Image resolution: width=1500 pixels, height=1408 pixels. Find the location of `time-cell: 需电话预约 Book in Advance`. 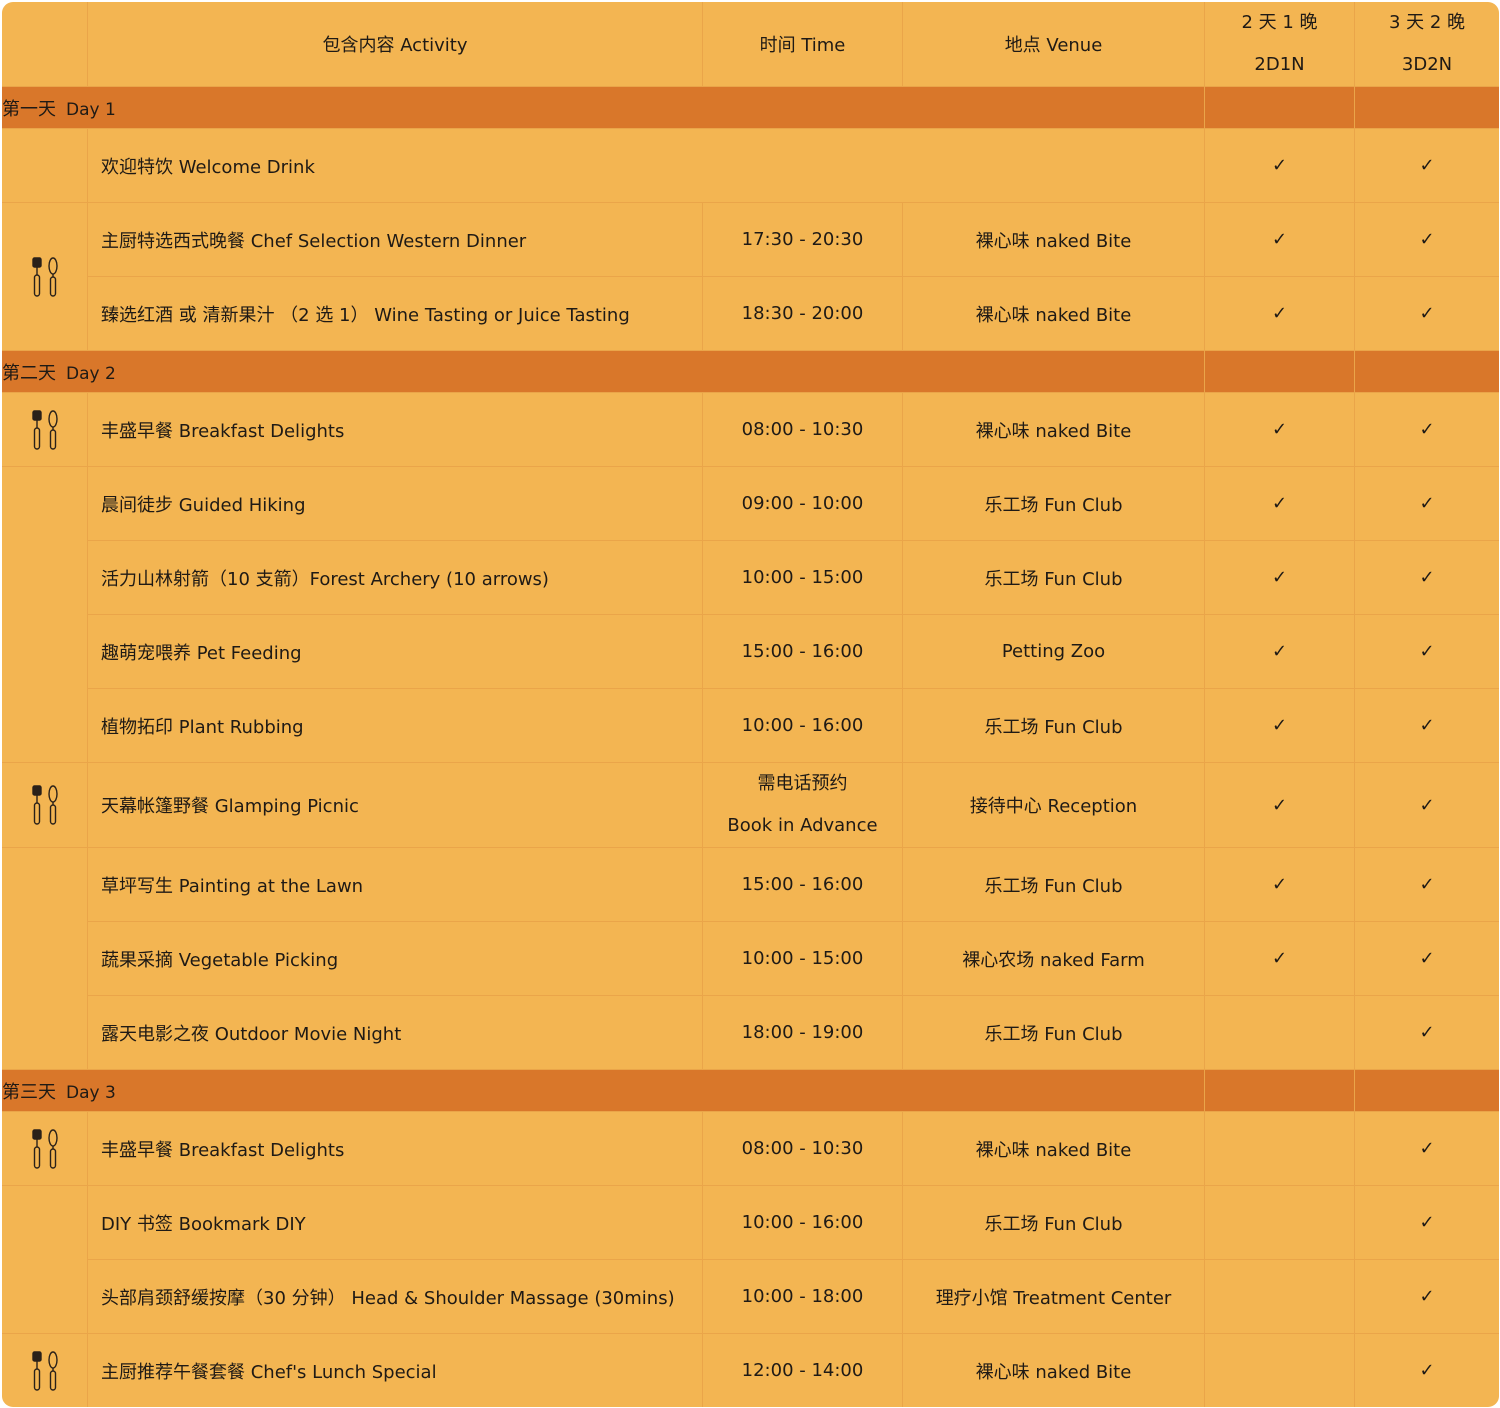

time-cell: 需电话预约 Book in Advance is located at coordinates (802, 805).